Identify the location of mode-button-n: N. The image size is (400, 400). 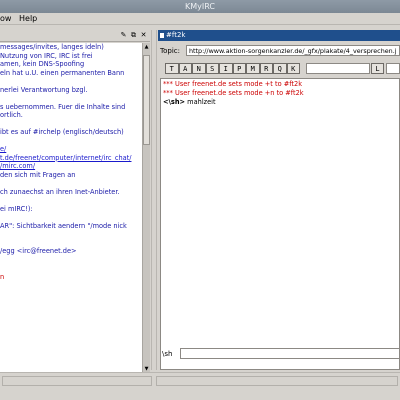
(199, 68).